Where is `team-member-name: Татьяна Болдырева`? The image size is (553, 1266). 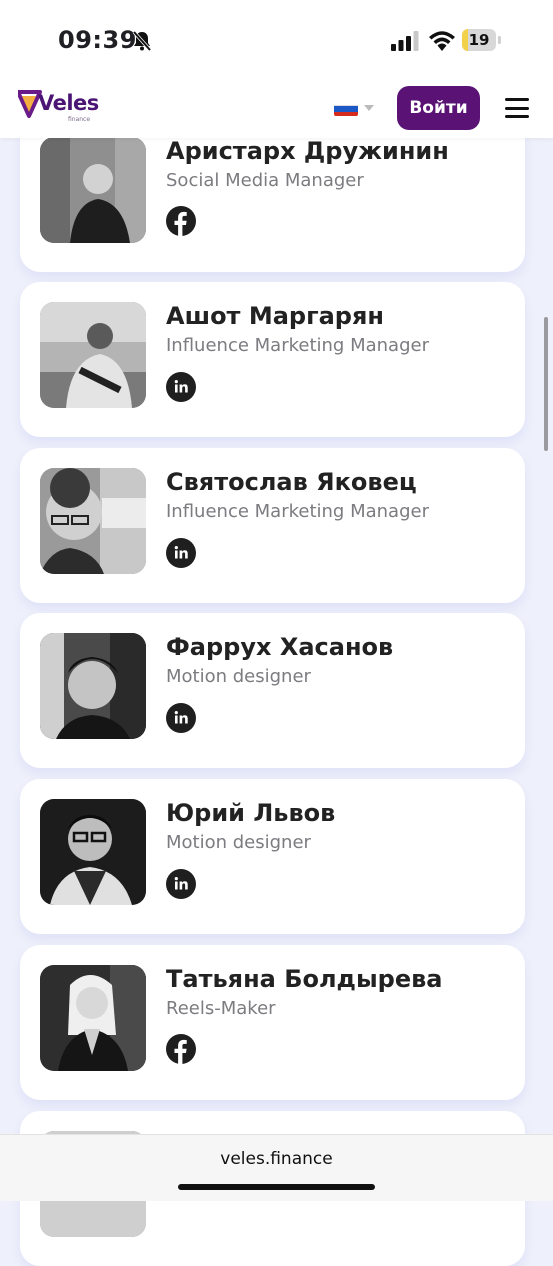
team-member-name: Татьяна Болдырева is located at coordinates (304, 979).